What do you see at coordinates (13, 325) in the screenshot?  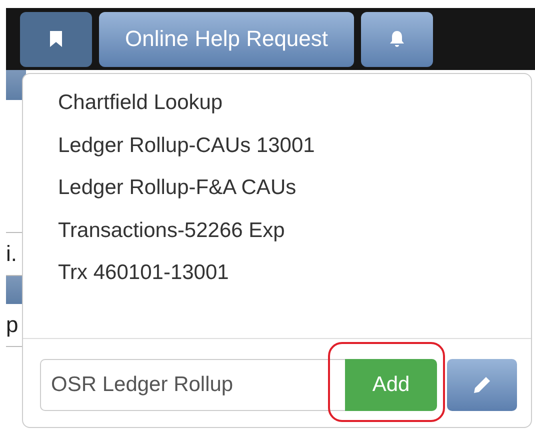 I see `page-text-fragment: p` at bounding box center [13, 325].